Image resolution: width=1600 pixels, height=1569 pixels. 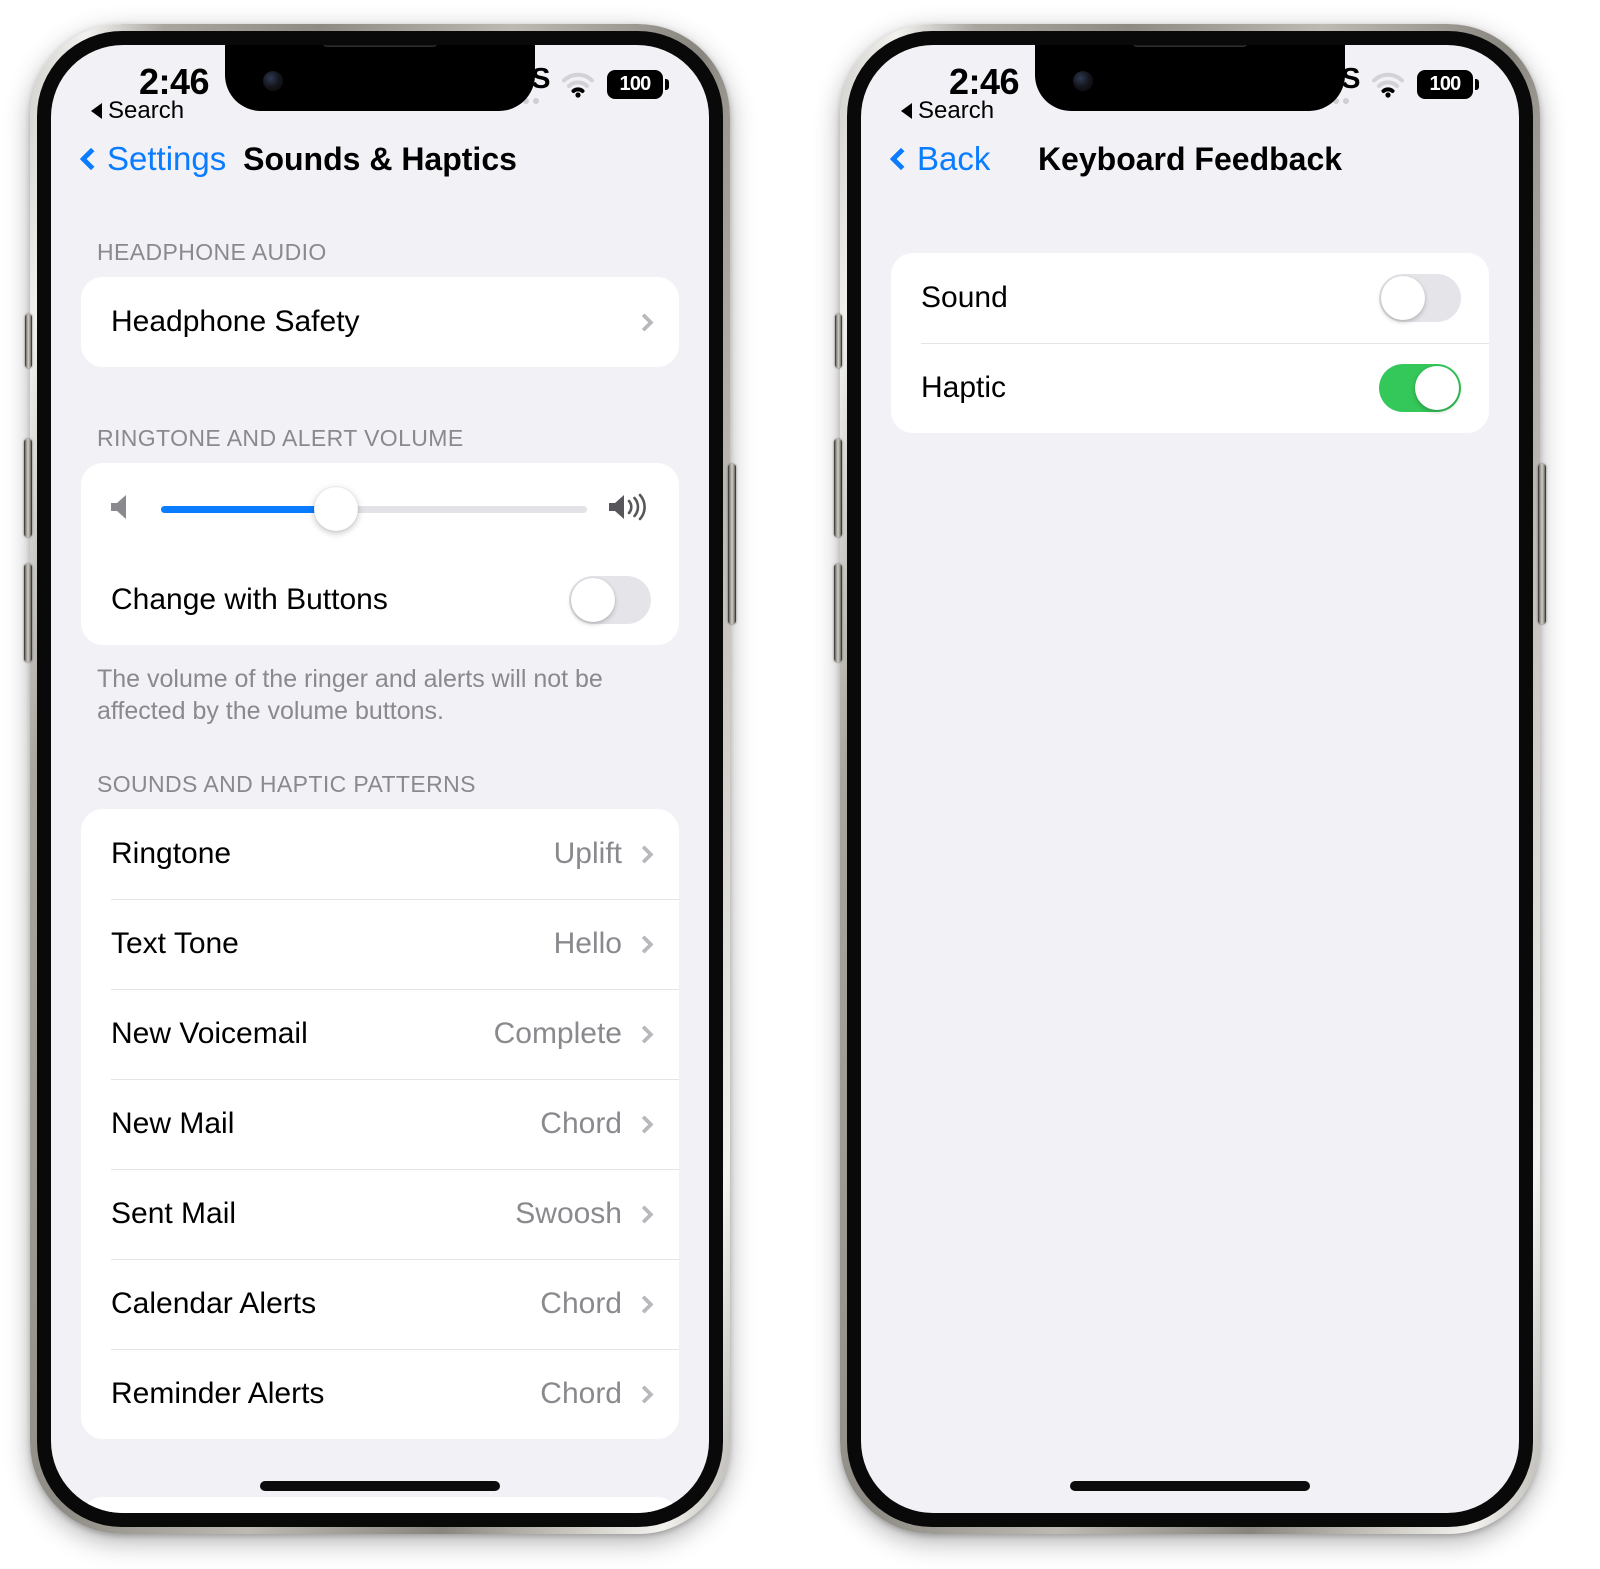 I want to click on section-header-headphone-audio: HEADPHONE AUDIO, so click(x=212, y=252).